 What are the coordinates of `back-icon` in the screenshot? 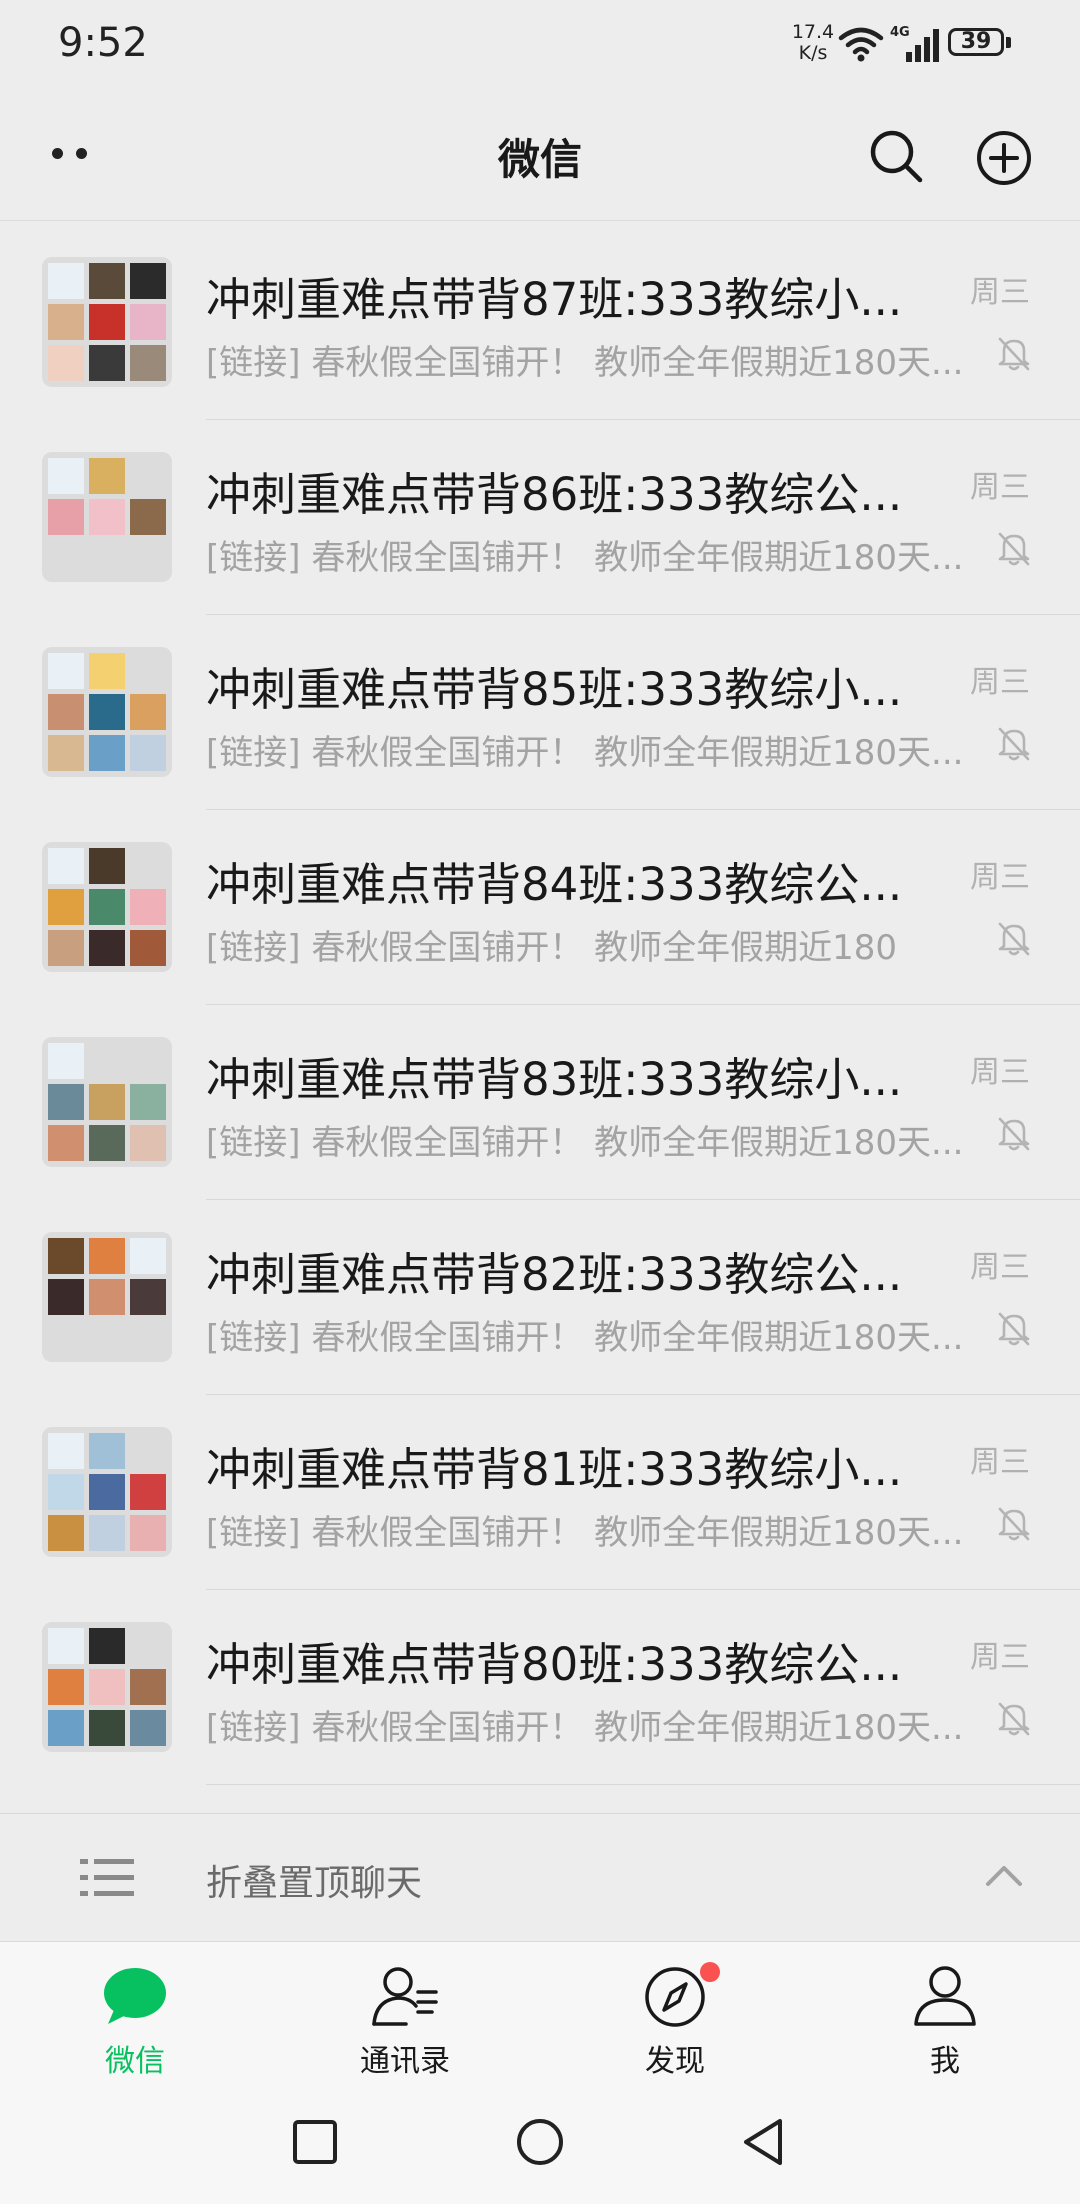 It's located at (765, 2142).